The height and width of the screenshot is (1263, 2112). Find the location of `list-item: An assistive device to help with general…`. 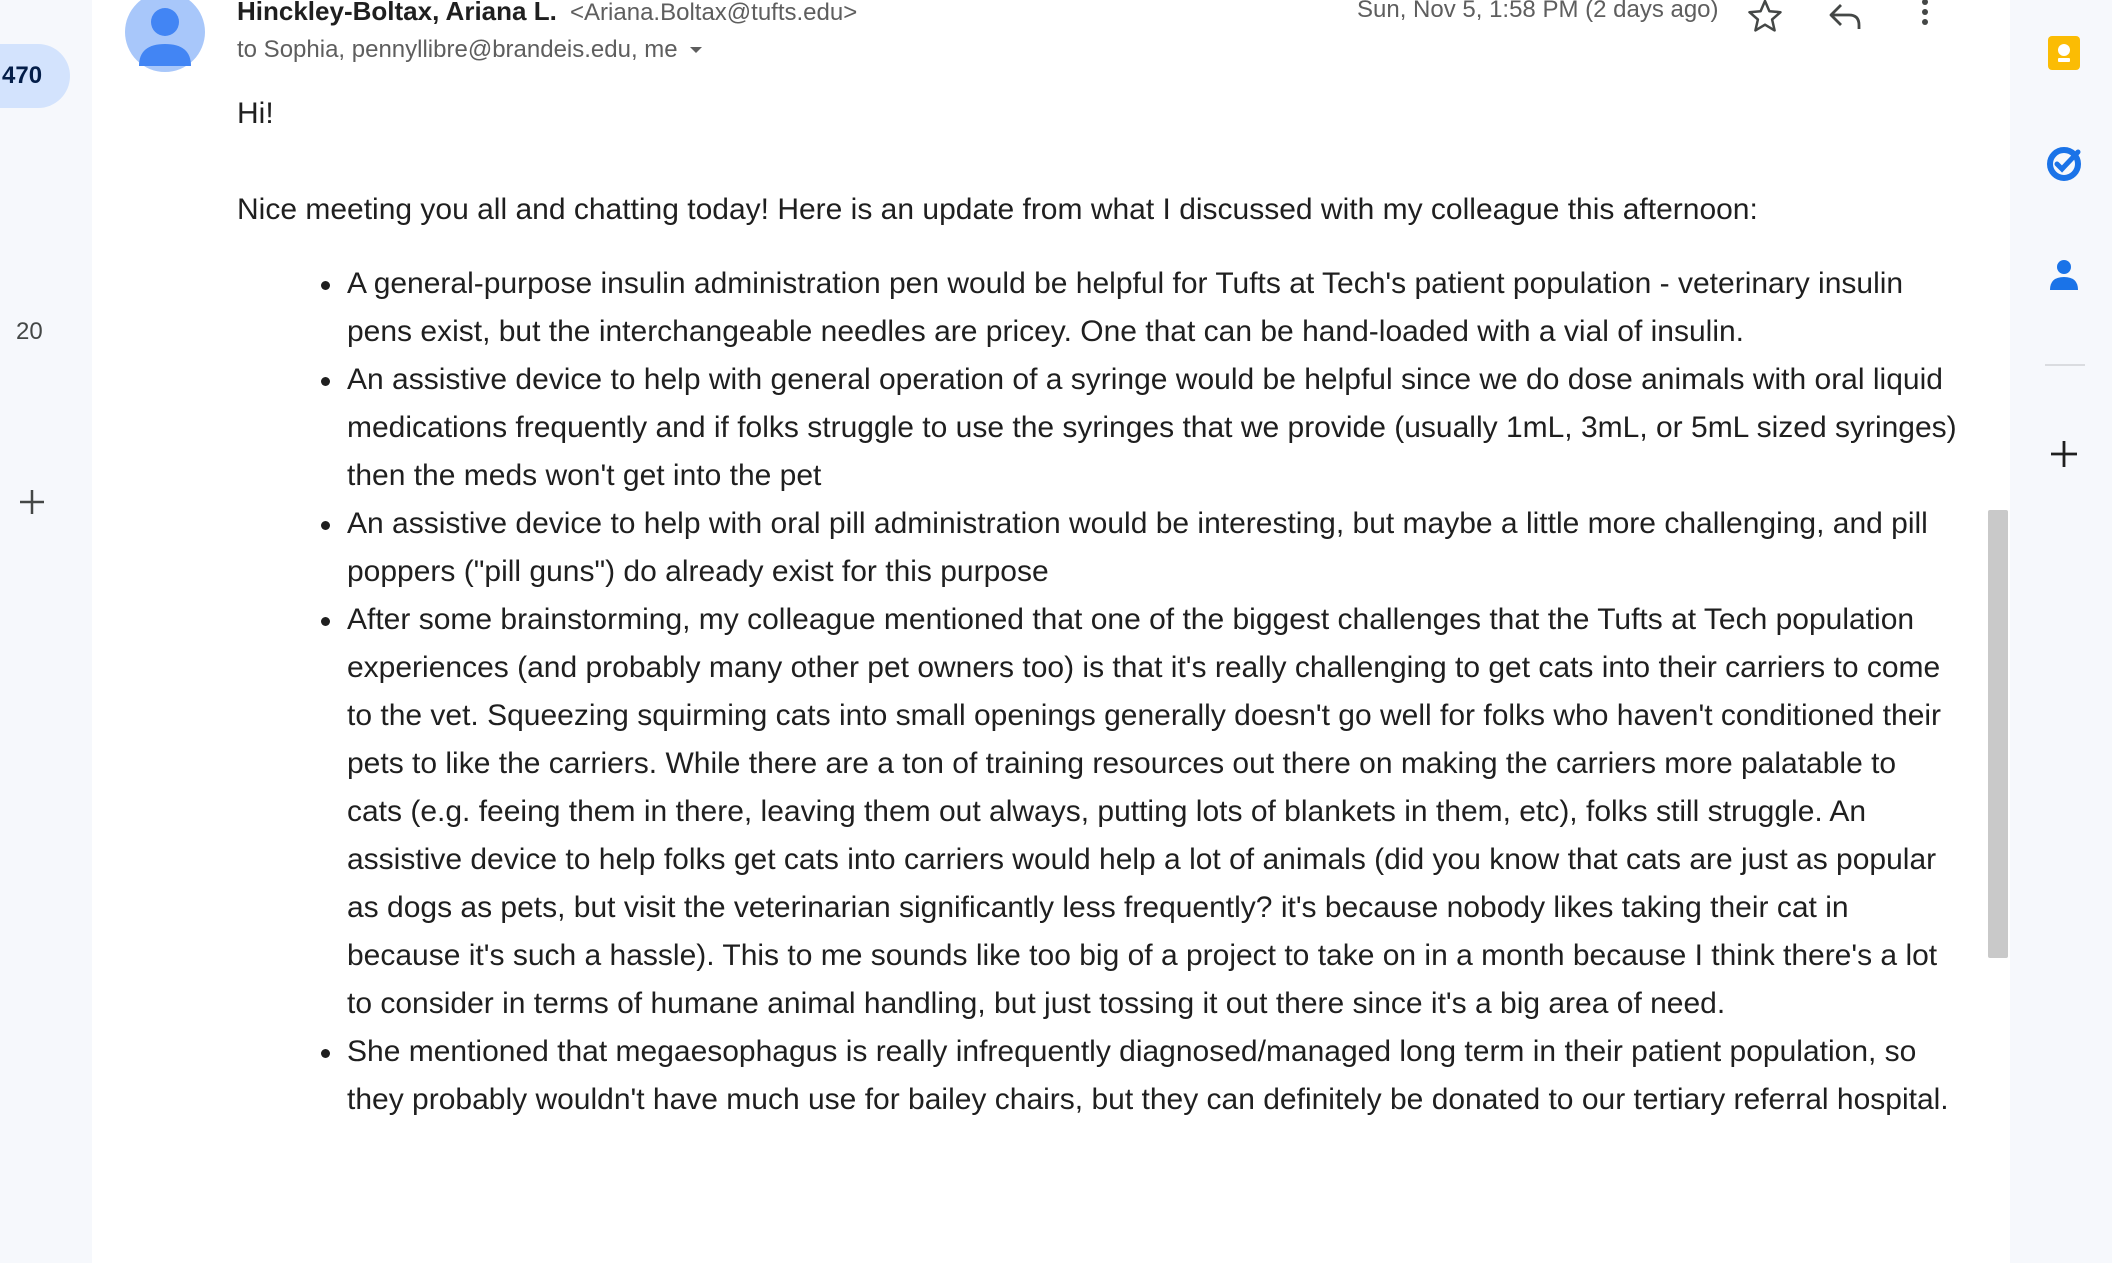

list-item: An assistive device to help with general… is located at coordinates (1139, 428).